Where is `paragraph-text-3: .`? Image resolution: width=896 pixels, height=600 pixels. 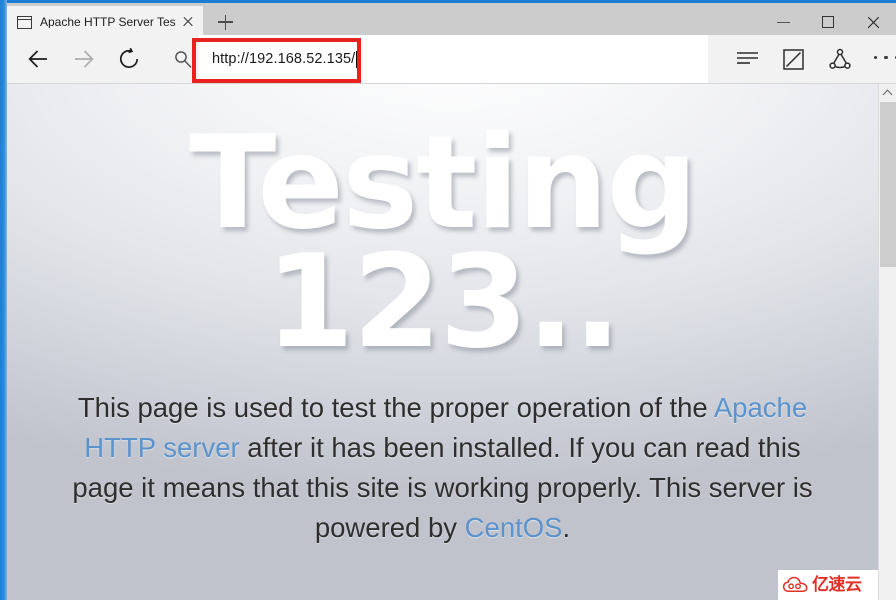
paragraph-text-3: . is located at coordinates (566, 528).